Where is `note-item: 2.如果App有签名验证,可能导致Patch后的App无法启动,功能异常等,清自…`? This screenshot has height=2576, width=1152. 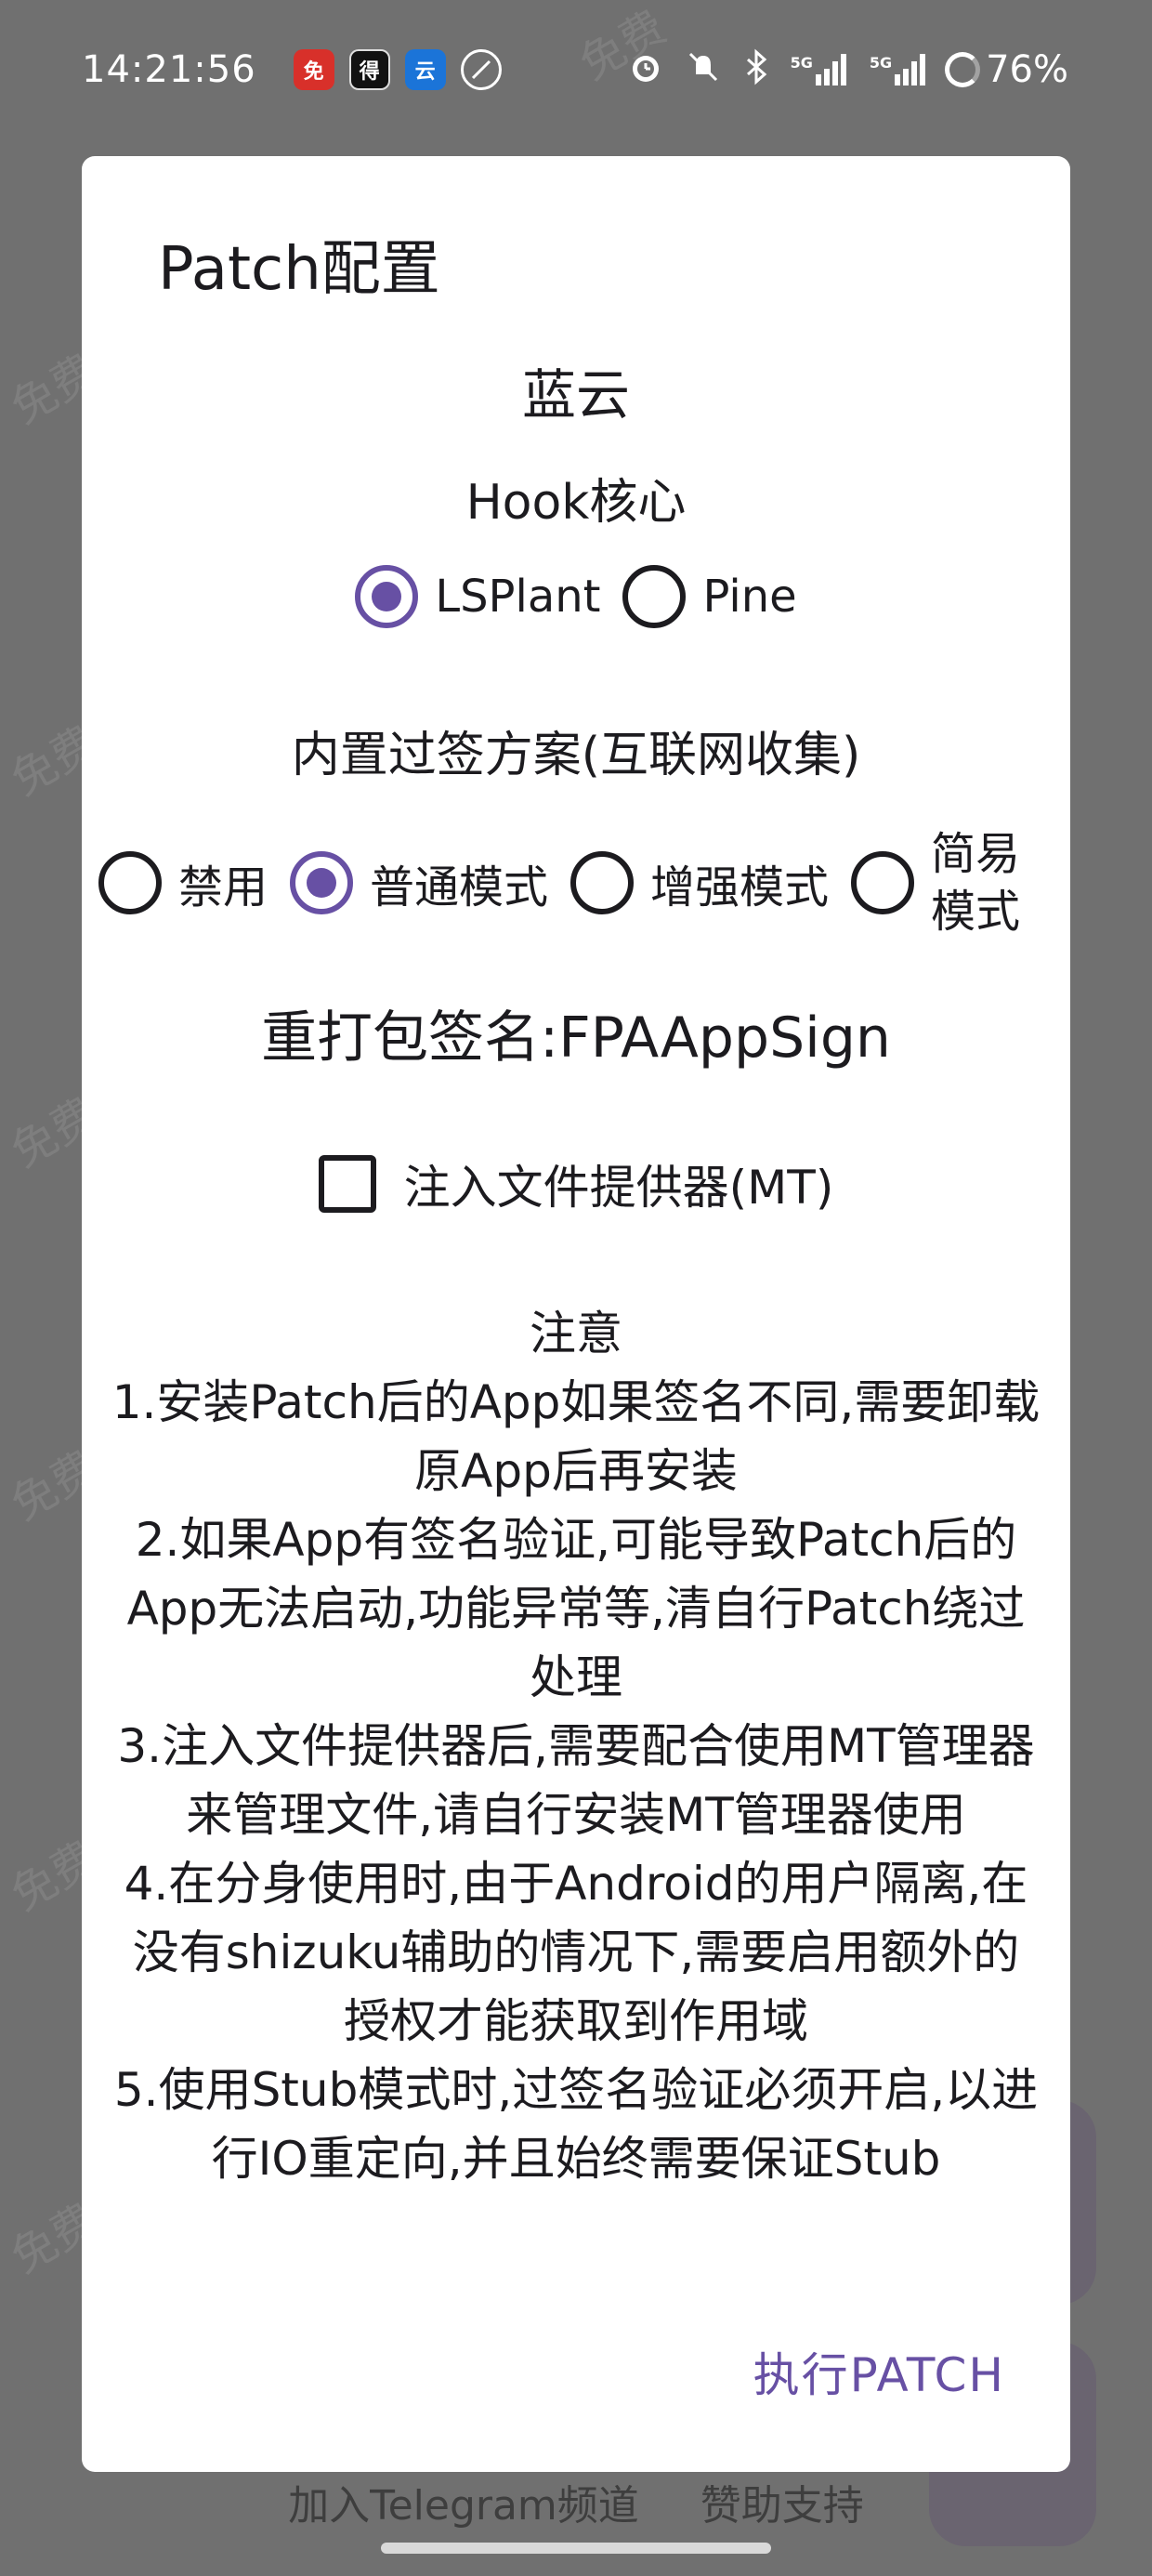 note-item: 2.如果App有签名验证,可能导致Patch后的App无法启动,功能异常等,清自… is located at coordinates (576, 1608).